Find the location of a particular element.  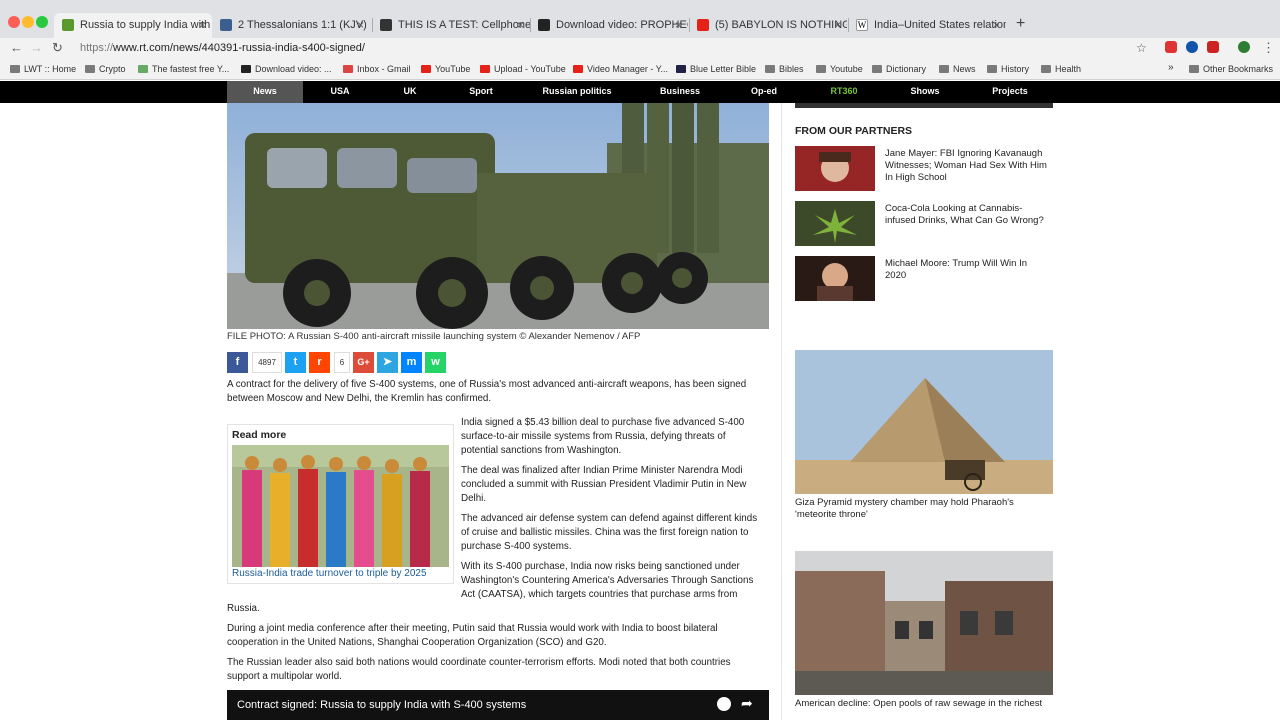

nav-news: News is located at coordinates (265, 92).